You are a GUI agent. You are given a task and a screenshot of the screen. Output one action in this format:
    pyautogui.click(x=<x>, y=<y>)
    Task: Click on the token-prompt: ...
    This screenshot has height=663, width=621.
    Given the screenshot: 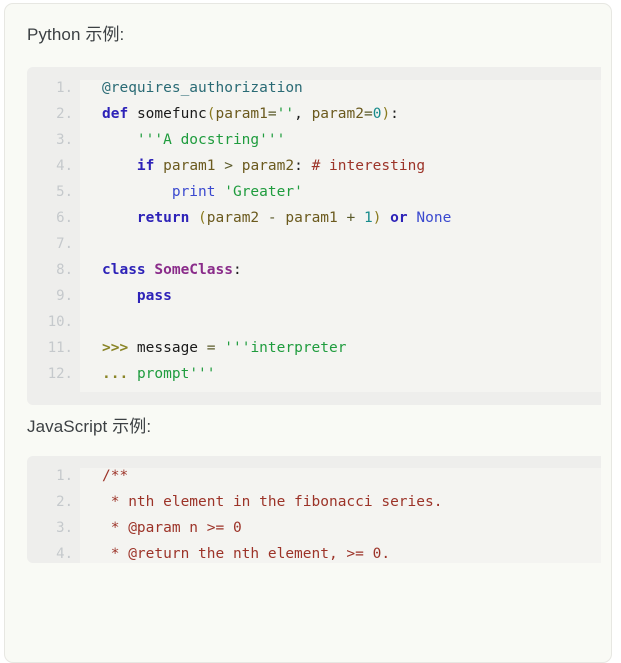 What is the action you would take?
    pyautogui.click(x=115, y=374)
    